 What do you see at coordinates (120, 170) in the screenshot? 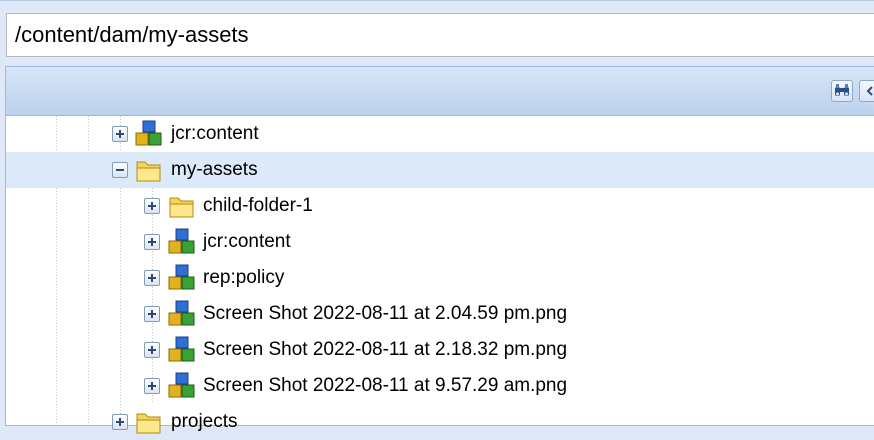
I see `collapse-toggle-icon` at bounding box center [120, 170].